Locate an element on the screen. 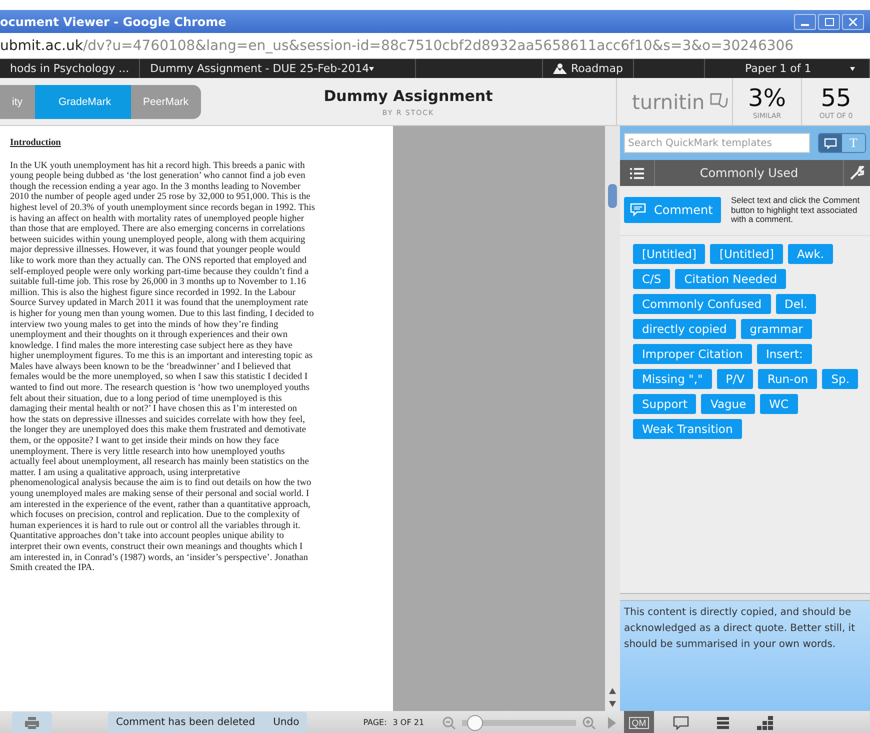  undo-link: Undo is located at coordinates (286, 722).